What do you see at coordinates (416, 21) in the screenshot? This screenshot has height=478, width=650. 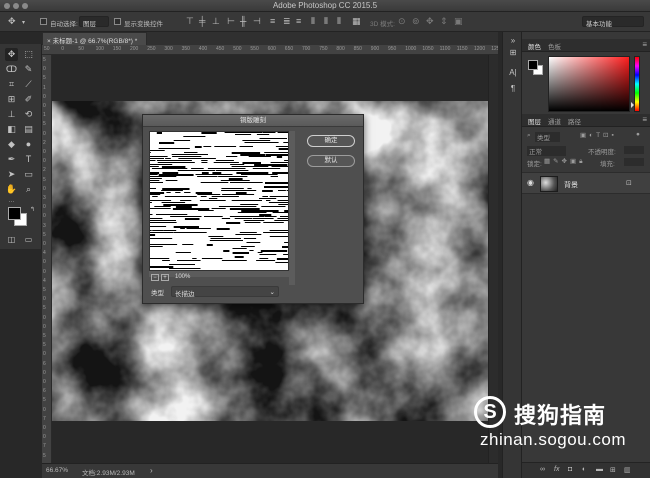 I see `roll-3d-icon: ⊚` at bounding box center [416, 21].